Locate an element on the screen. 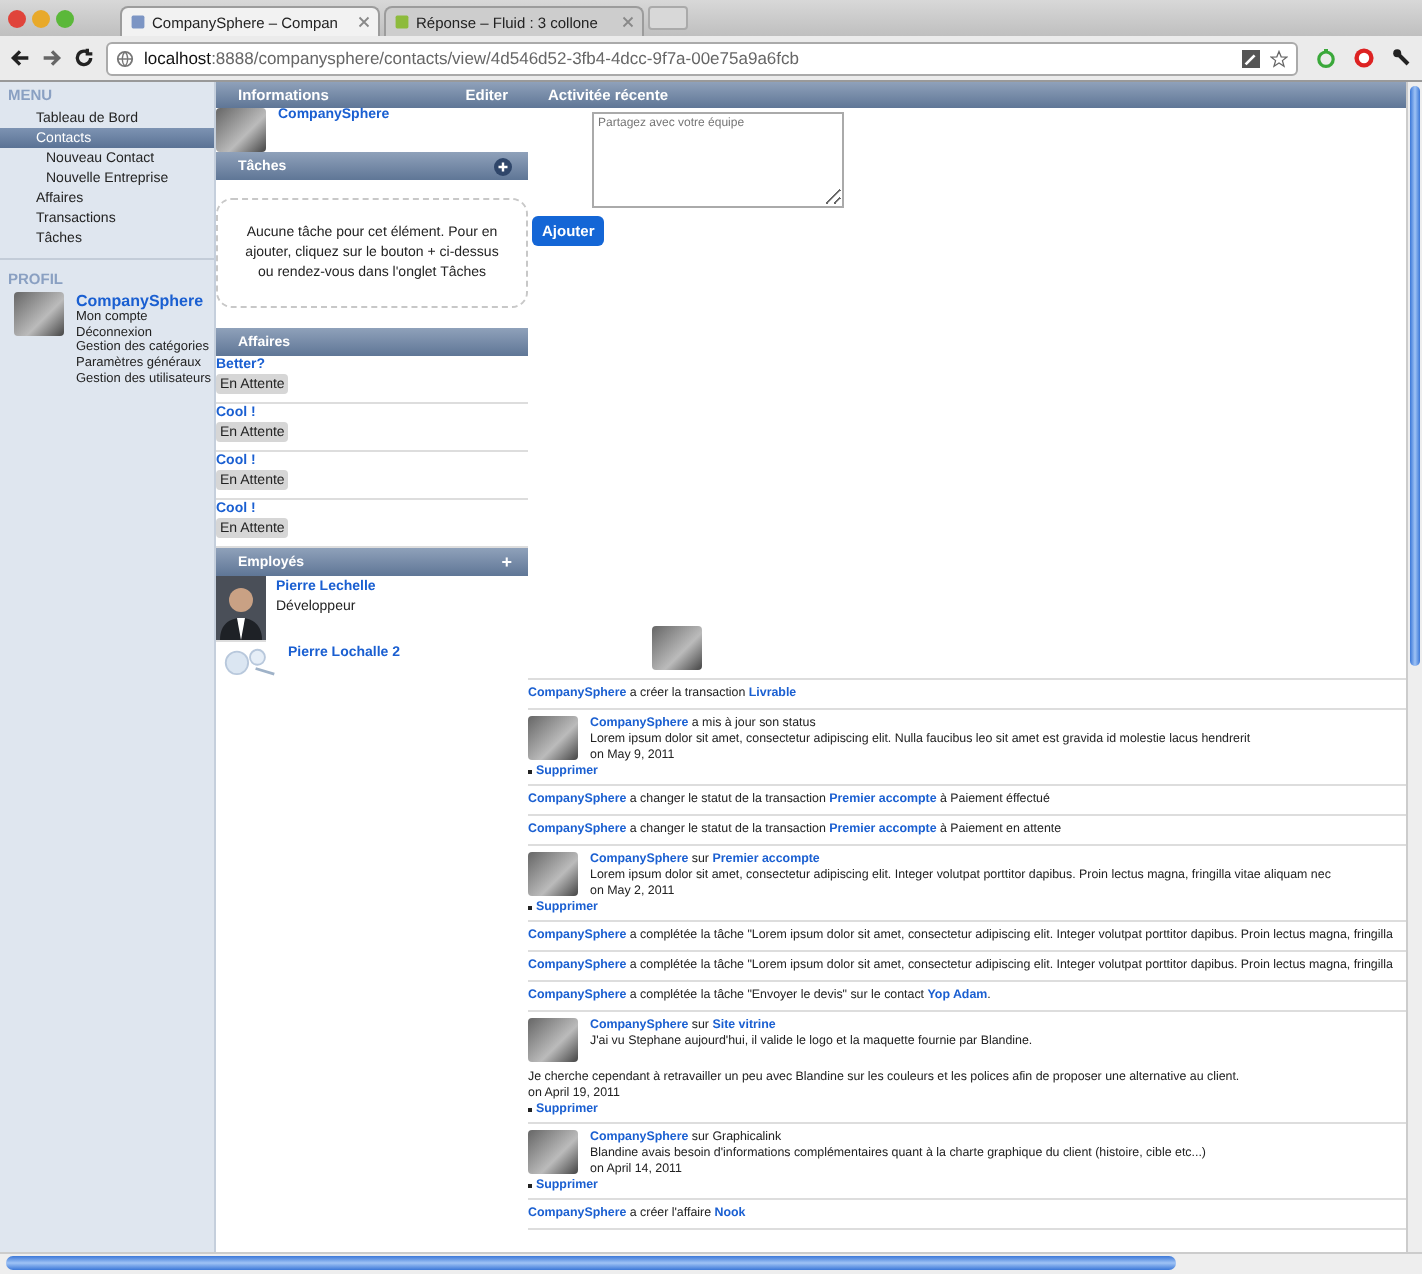  profile-name-link: CompanySphere is located at coordinates (144, 301).